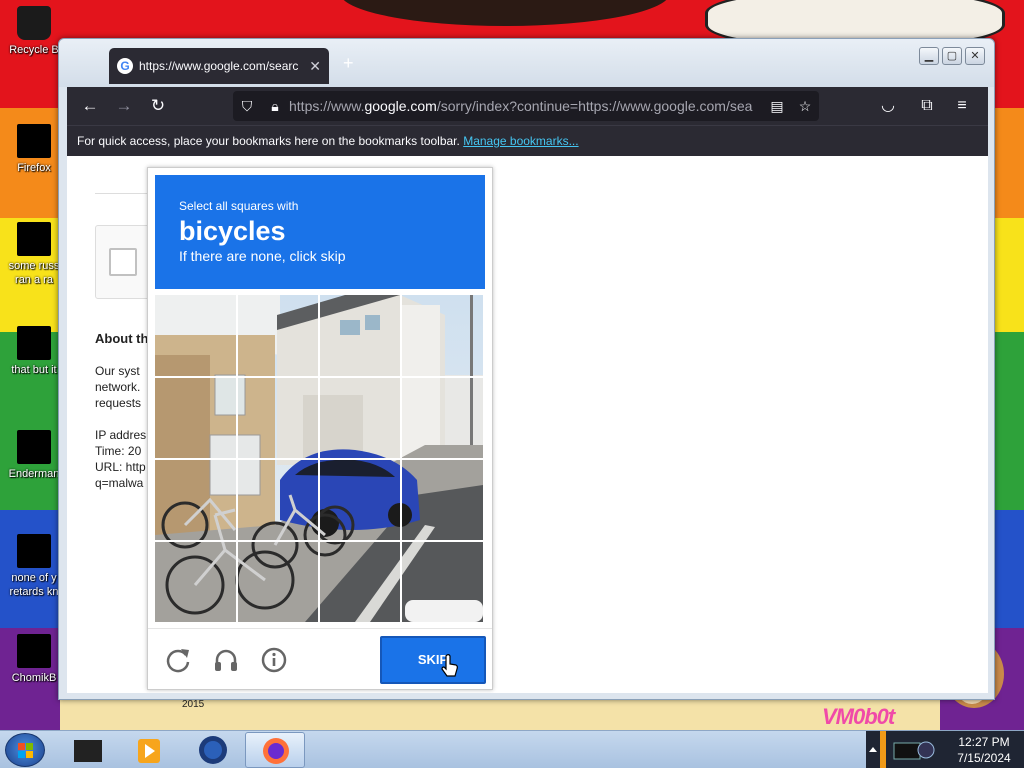 The width and height of the screenshot is (1024, 768). I want to click on maximize-button: ▢, so click(952, 56).